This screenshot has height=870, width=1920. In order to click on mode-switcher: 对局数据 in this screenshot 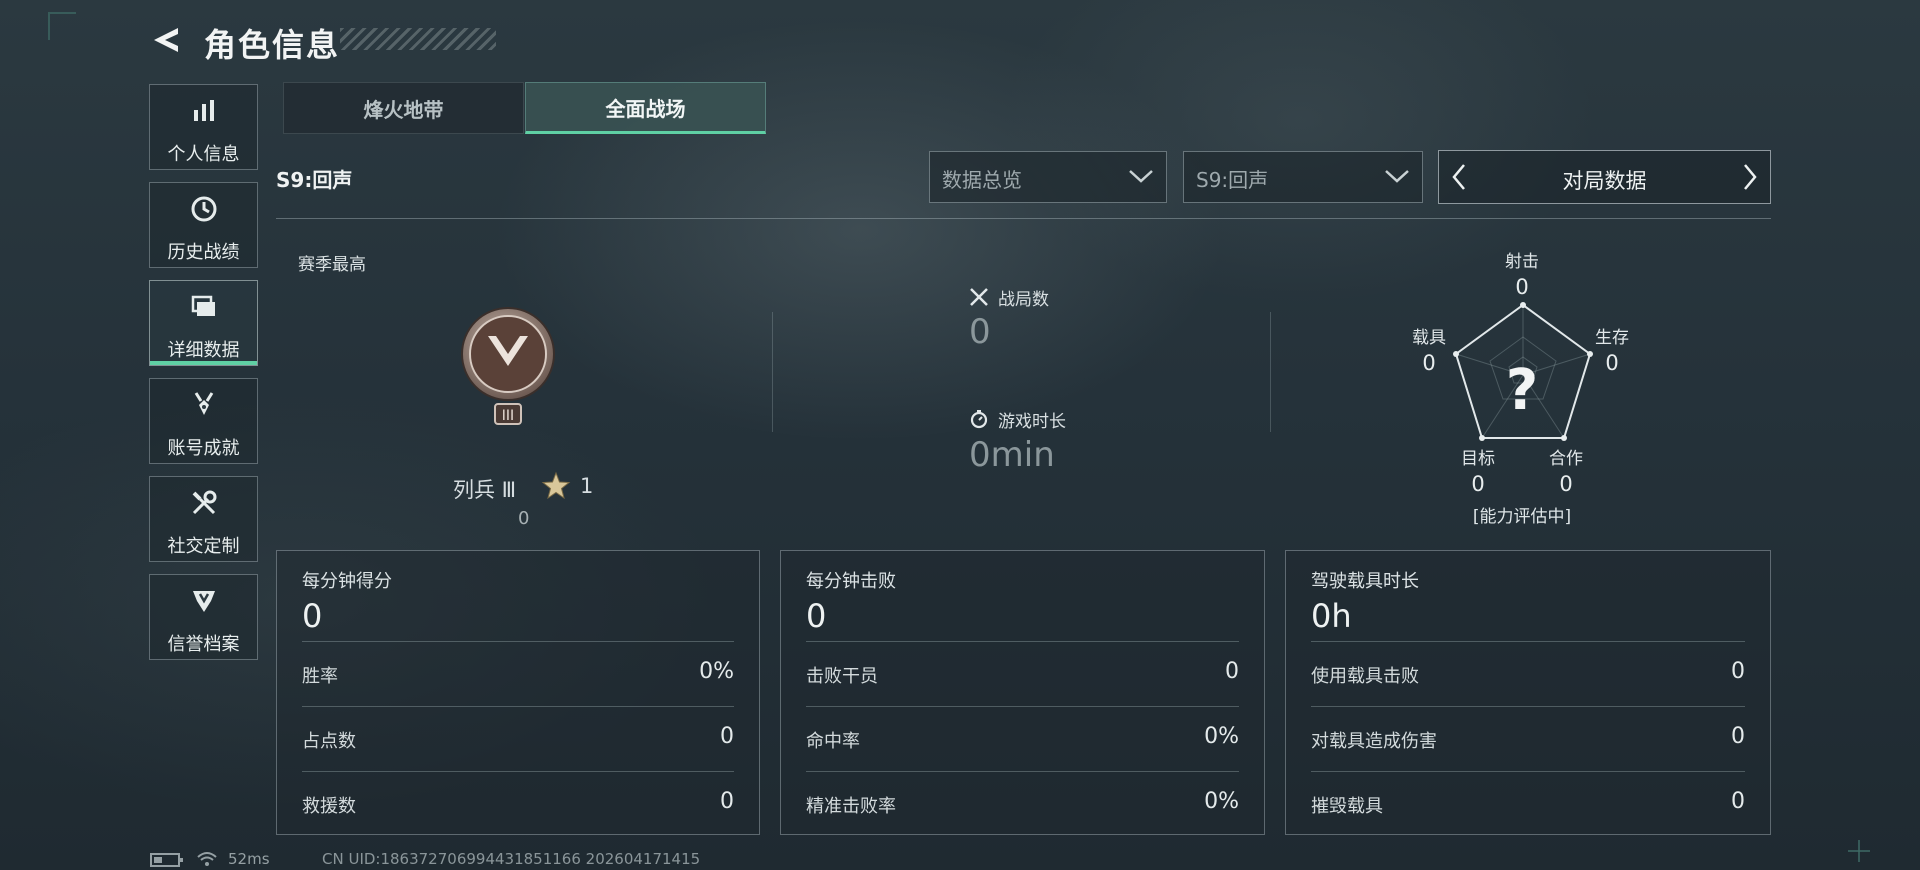, I will do `click(1604, 177)`.